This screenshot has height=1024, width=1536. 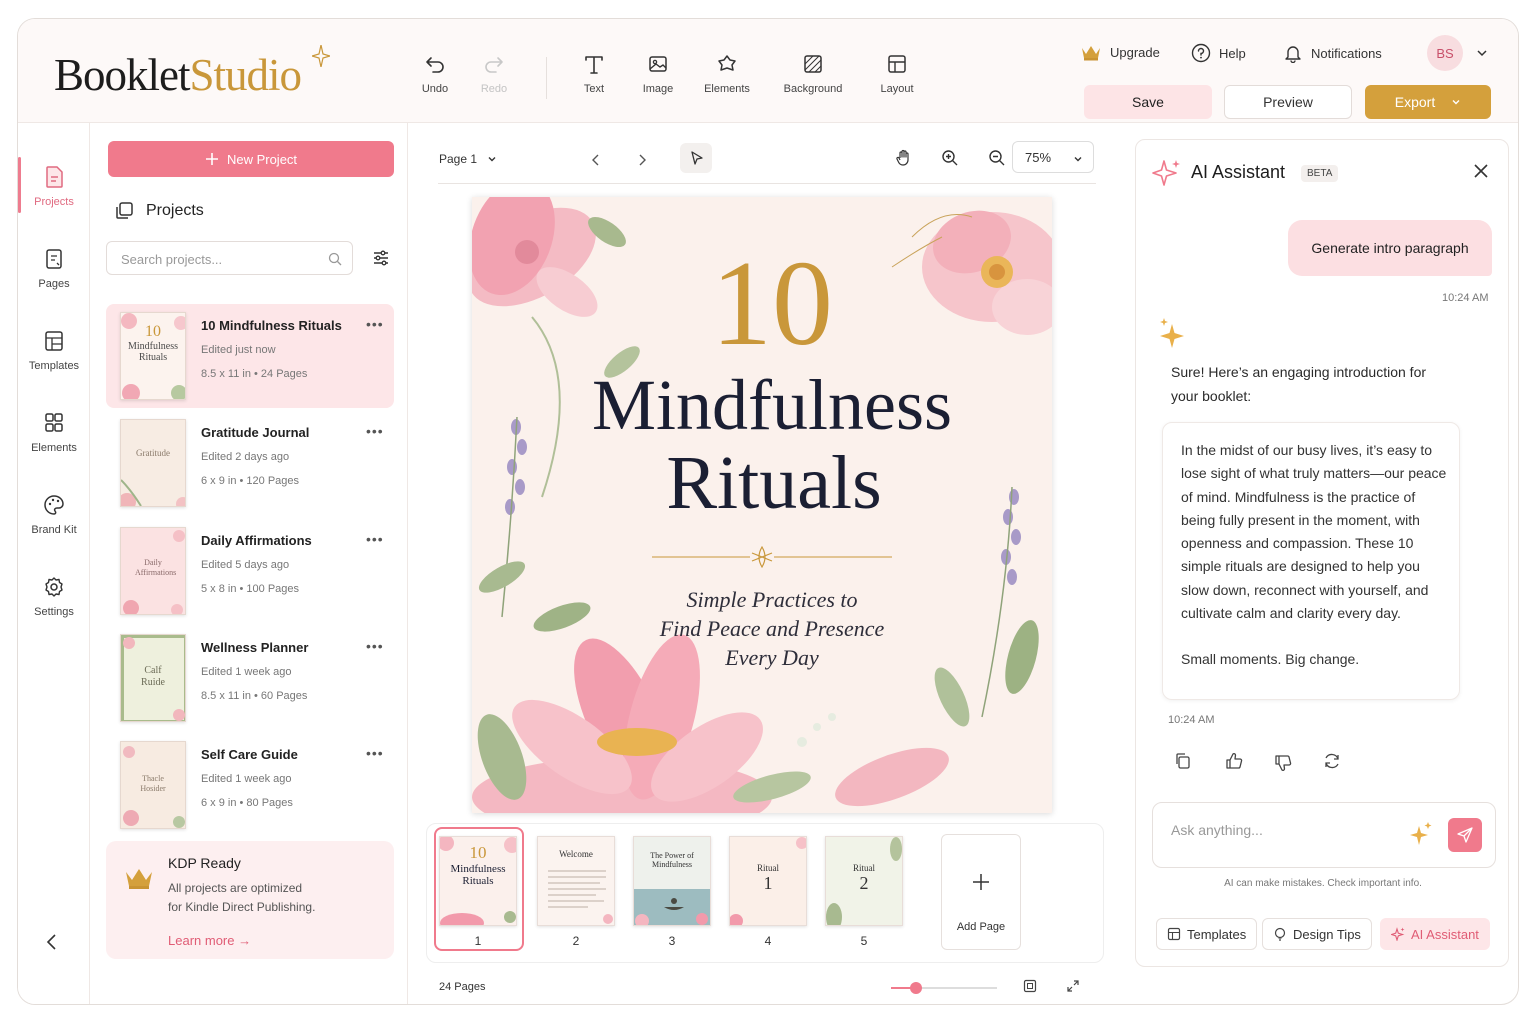 I want to click on copy-icon, so click(x=1183, y=761).